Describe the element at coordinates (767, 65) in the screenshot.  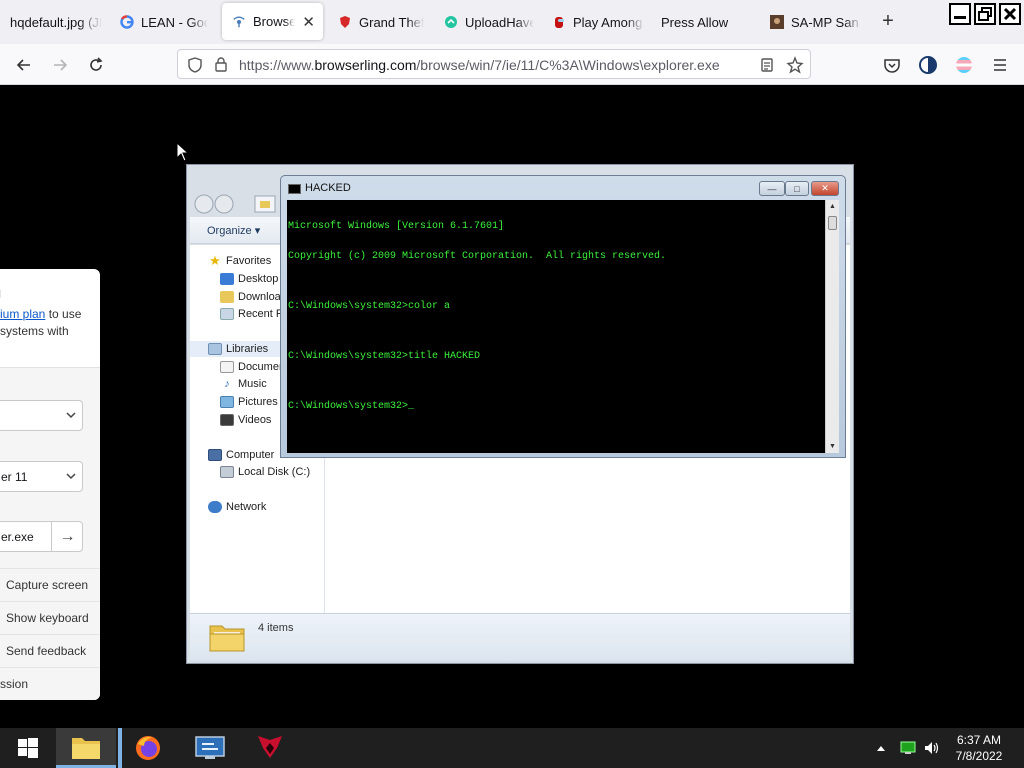
I see `reader-view-icon` at that location.